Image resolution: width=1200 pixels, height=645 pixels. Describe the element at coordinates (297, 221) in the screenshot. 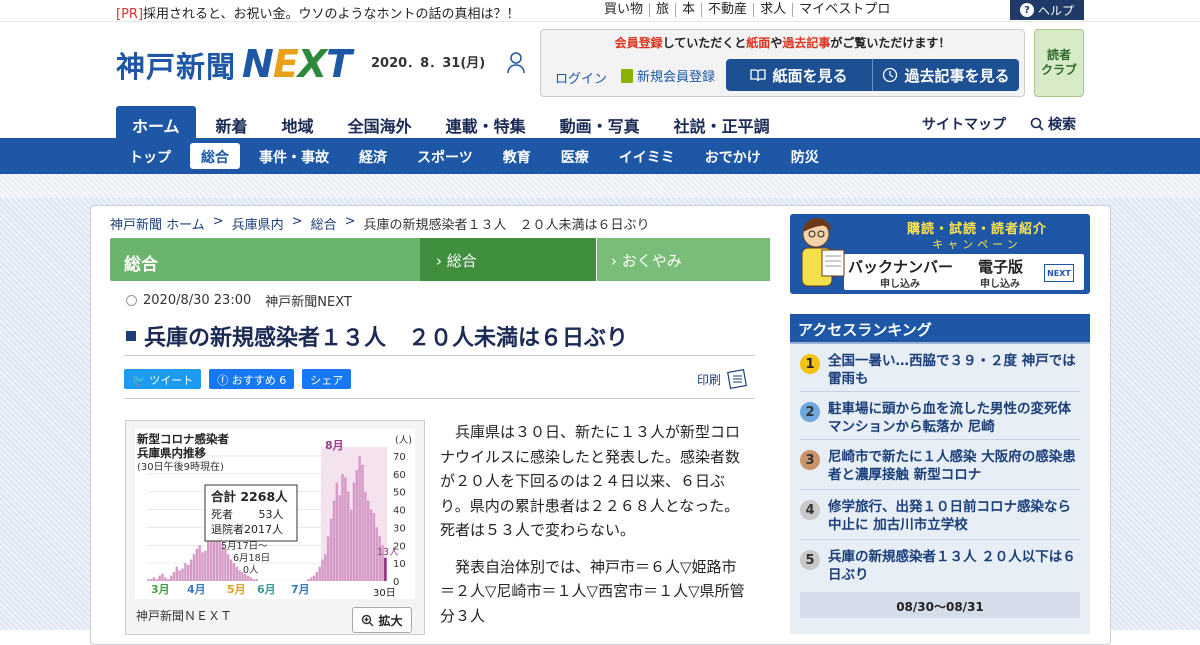

I see `crumb-sep: >` at that location.